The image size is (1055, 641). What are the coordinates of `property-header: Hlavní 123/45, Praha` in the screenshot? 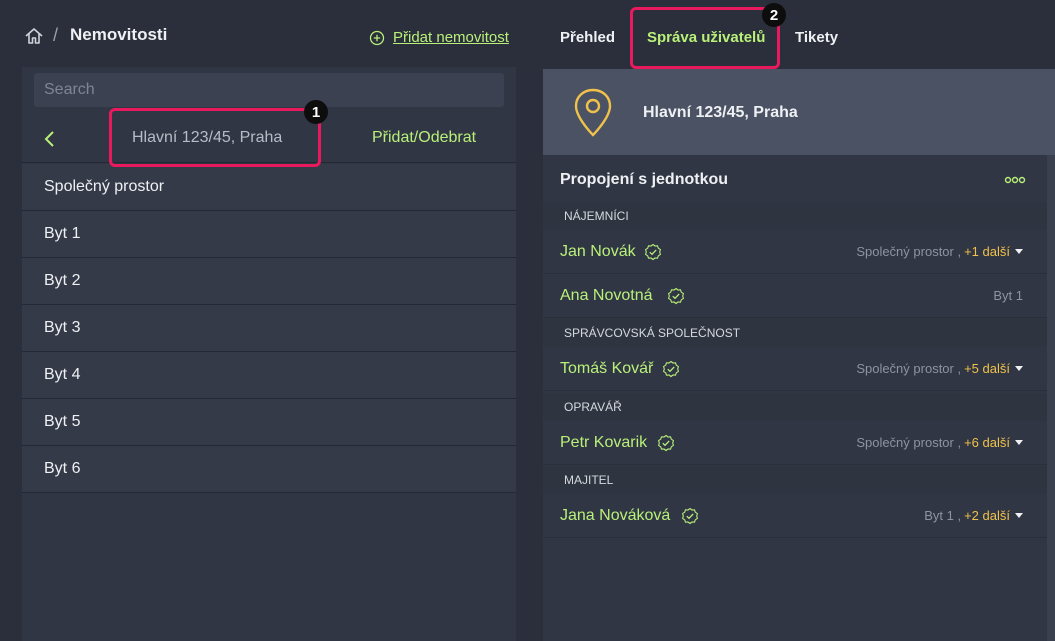 It's located at (799, 112).